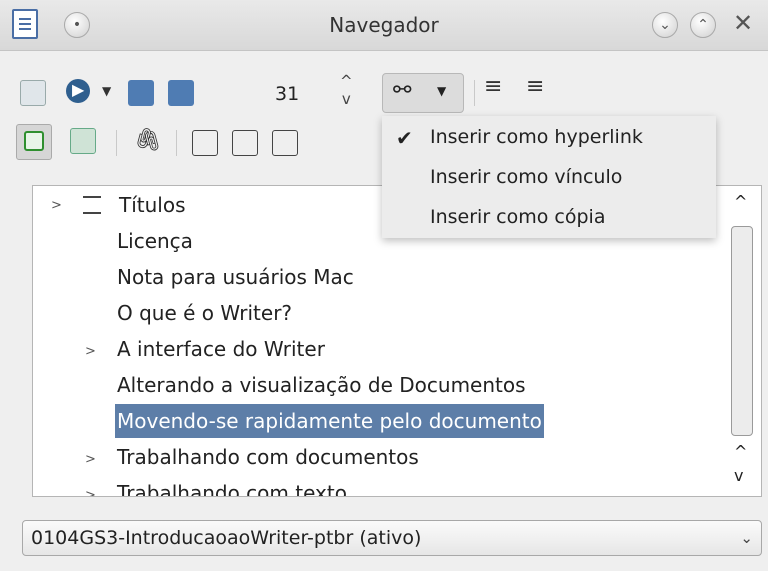 This screenshot has width=768, height=571. What do you see at coordinates (204, 313) in the screenshot?
I see `tree-item: O que é o Writer?` at bounding box center [204, 313].